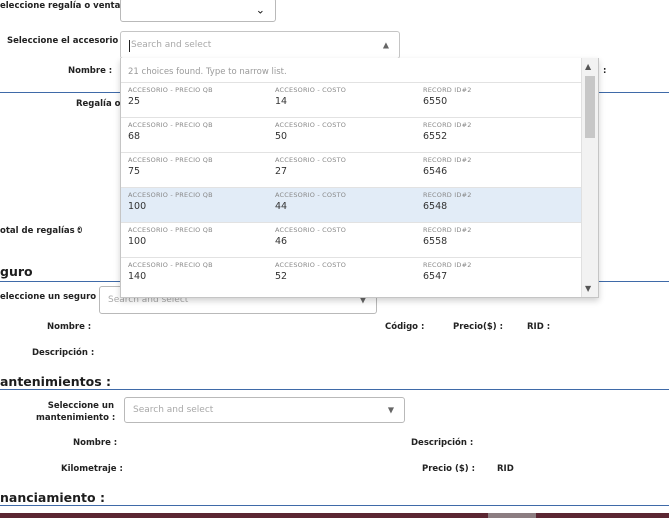  Describe the element at coordinates (505, 469) in the screenshot. I see `mantenimiento-rid-label: RID` at that location.